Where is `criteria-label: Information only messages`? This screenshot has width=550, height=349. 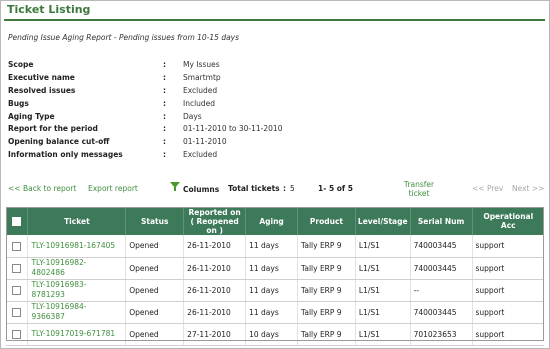 criteria-label: Information only messages is located at coordinates (65, 155).